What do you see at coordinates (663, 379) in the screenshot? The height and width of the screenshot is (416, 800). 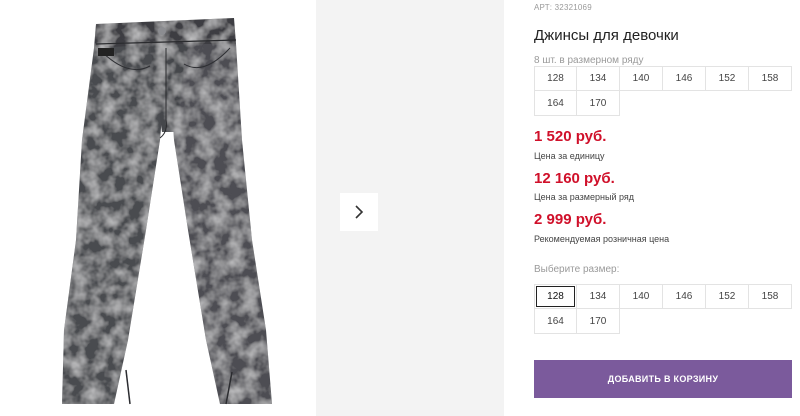 I see `add-to-cart-button: ДОБАВИТЬ В КОРЗИНУ` at bounding box center [663, 379].